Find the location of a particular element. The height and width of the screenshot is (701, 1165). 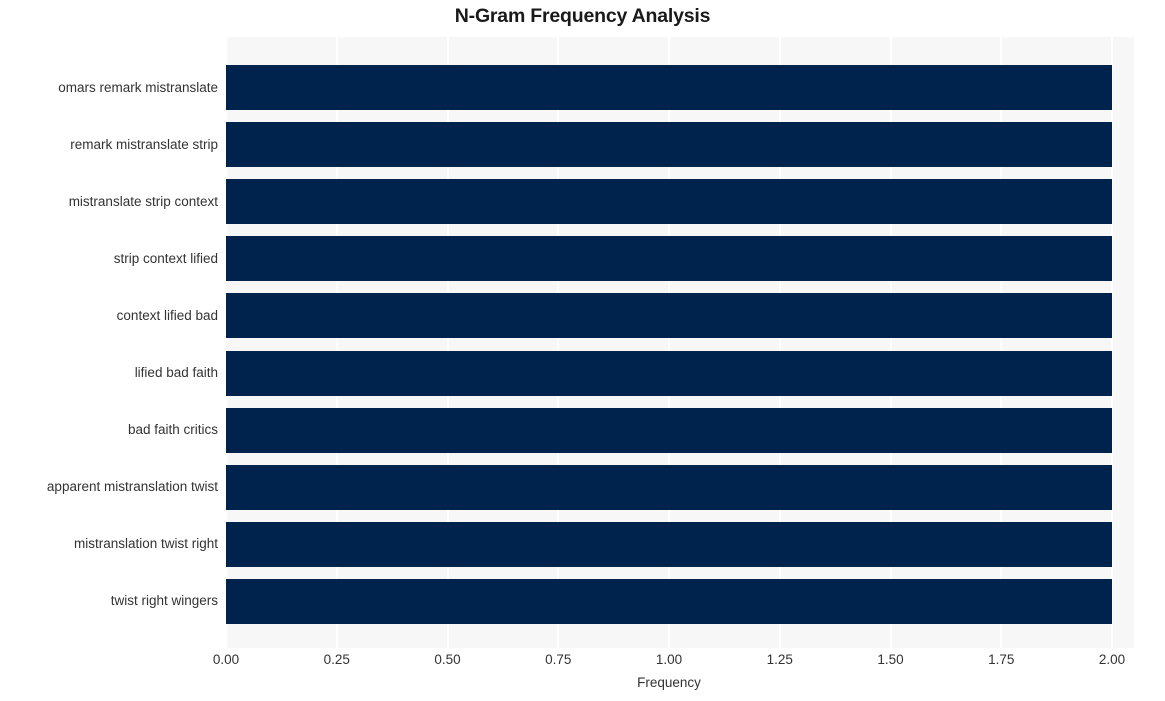

x-tick-label: 1.00 is located at coordinates (669, 659).